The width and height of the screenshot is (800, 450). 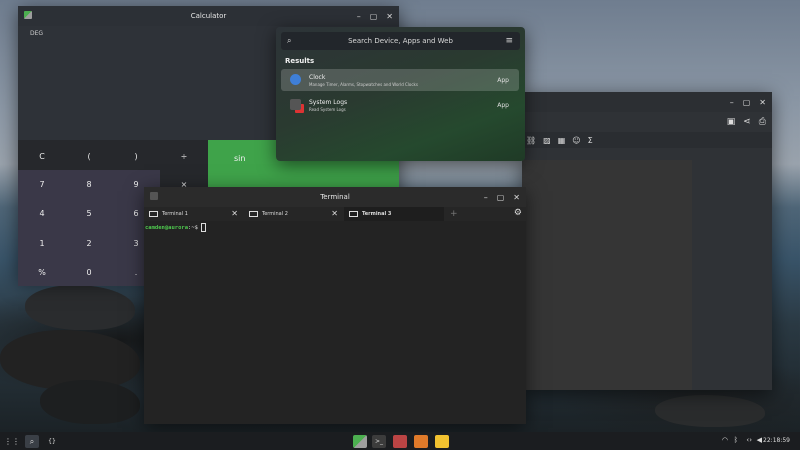 I want to click on tab-label: Terminal 3, so click(x=377, y=214).